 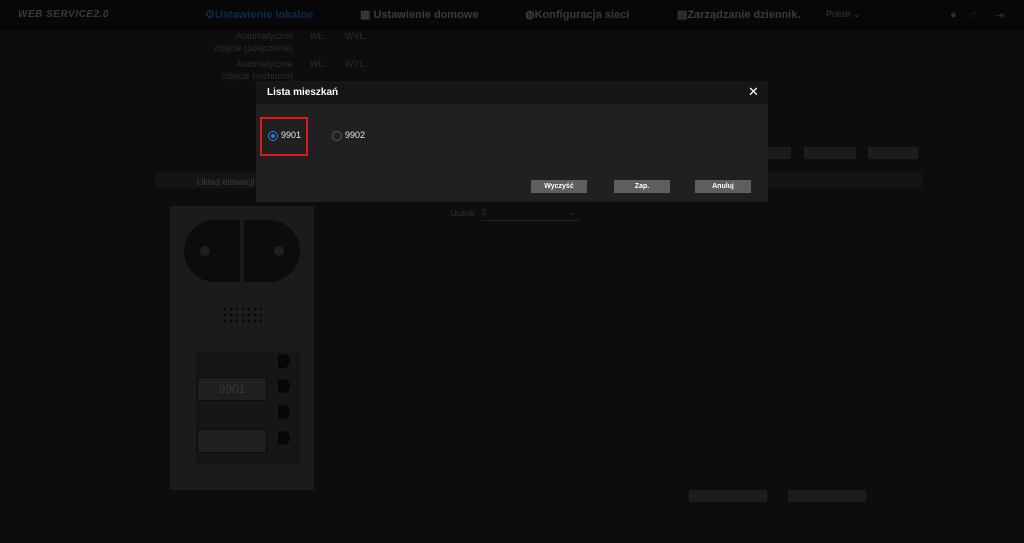 I want to click on app-logo: WEB SERVICE2.0, so click(x=63, y=14).